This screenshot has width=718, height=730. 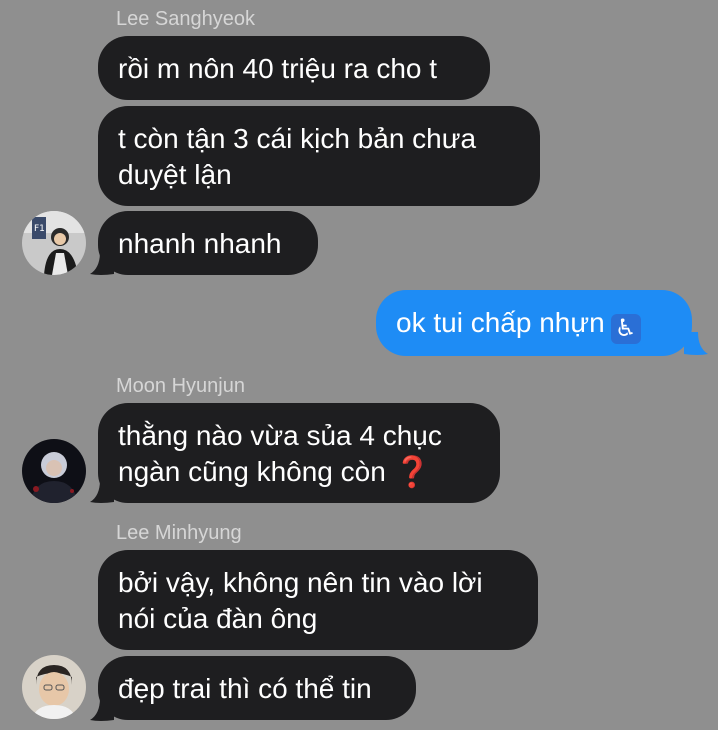 What do you see at coordinates (500, 322) in the screenshot?
I see `message-text: ok tui chấp nhựn` at bounding box center [500, 322].